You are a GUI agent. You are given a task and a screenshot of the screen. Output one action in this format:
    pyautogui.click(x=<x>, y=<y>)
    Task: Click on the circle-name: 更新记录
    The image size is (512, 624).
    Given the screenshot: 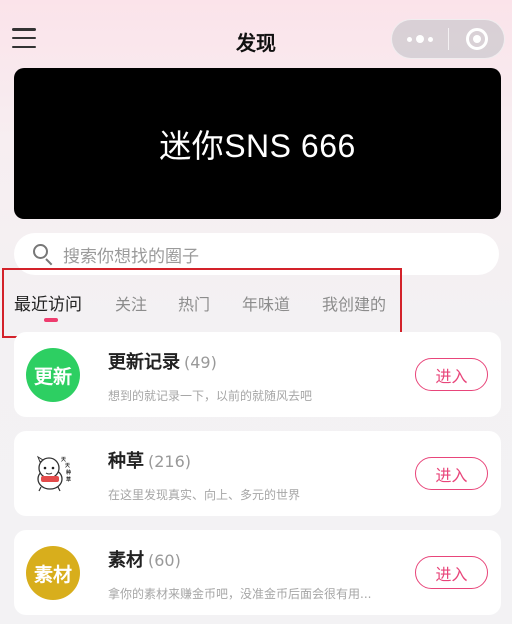 What is the action you would take?
    pyautogui.click(x=144, y=362)
    